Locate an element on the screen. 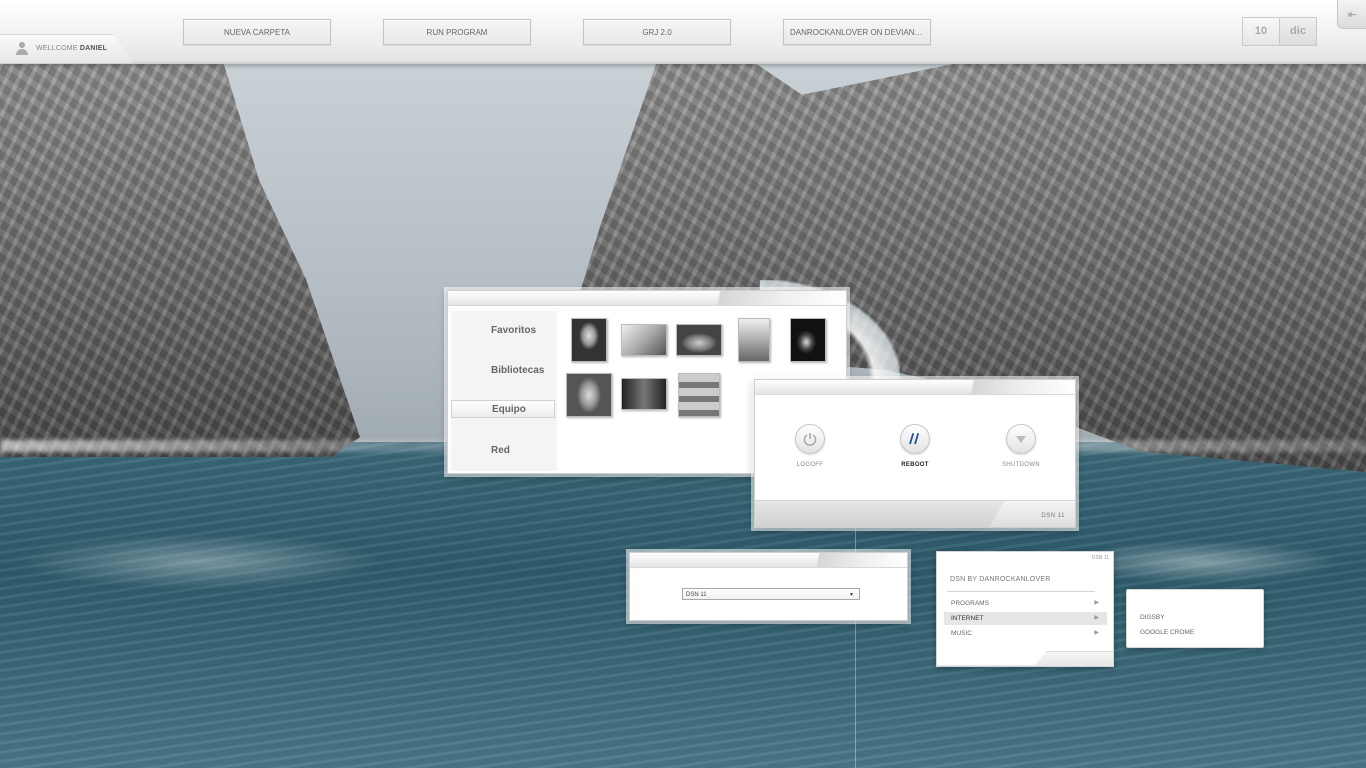  shutdown-button: SHUTDOWN is located at coordinates (1021, 446).